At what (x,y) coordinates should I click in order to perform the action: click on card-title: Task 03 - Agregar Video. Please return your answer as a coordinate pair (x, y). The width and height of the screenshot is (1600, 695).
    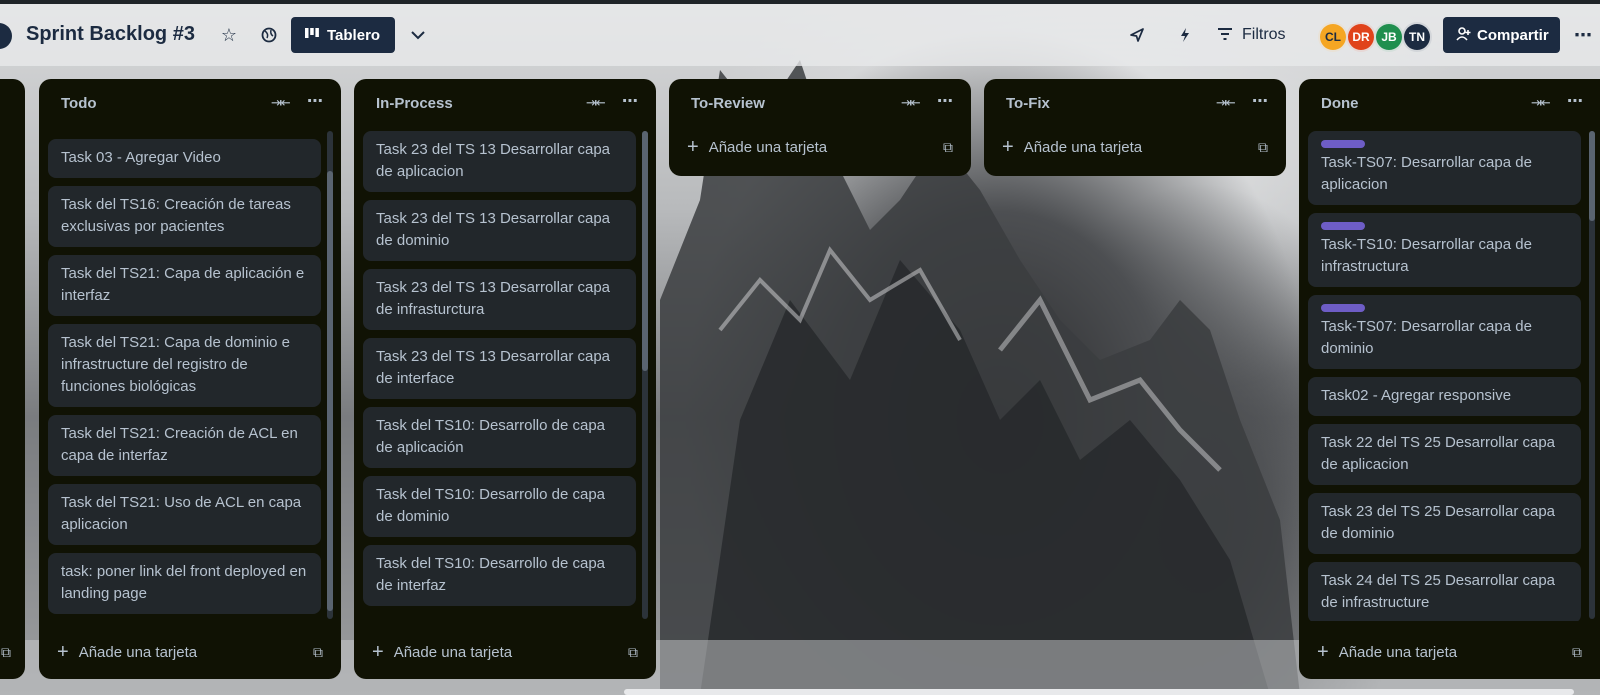
    Looking at the image, I should click on (141, 157).